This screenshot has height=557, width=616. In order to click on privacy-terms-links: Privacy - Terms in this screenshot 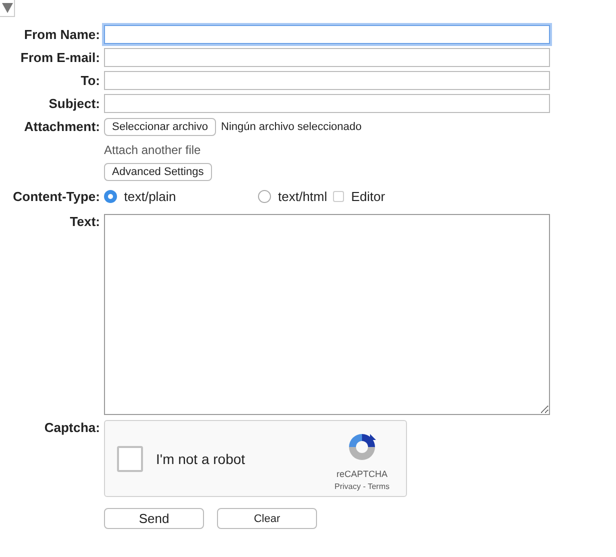, I will do `click(362, 486)`.